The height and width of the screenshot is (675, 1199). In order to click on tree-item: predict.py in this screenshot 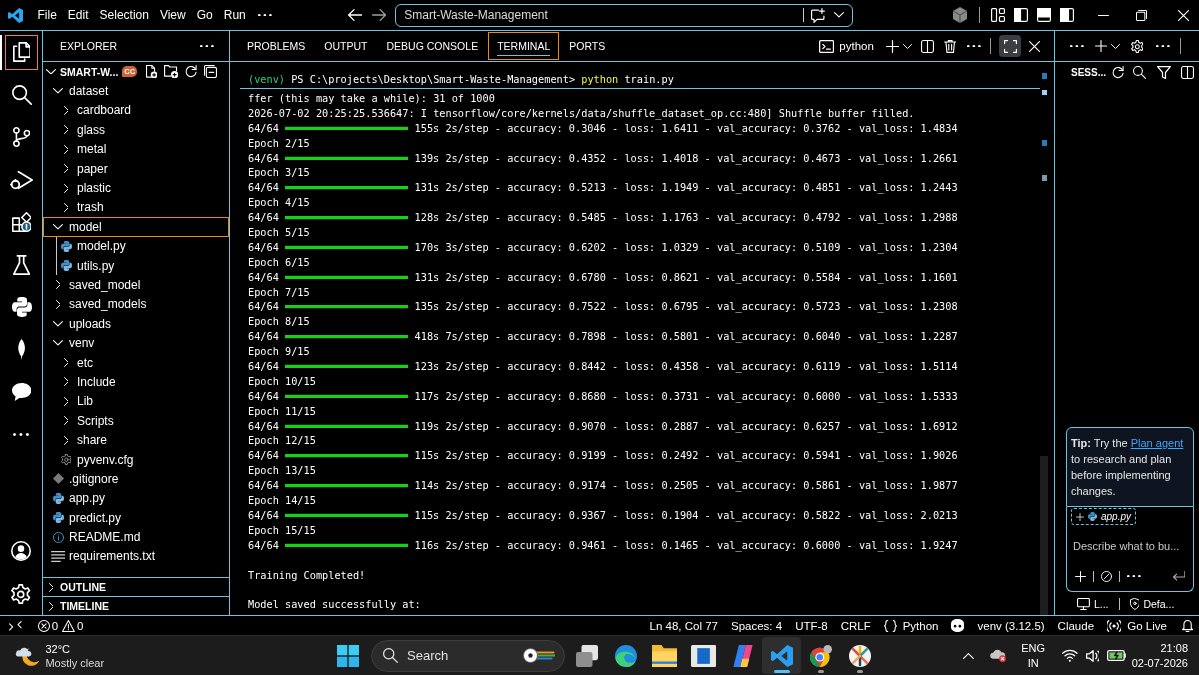, I will do `click(136, 518)`.